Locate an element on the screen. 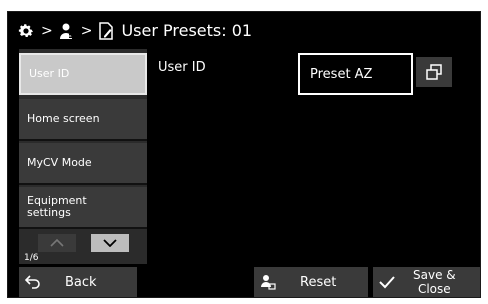 The height and width of the screenshot is (304, 488). sidebar-item-label: User ID is located at coordinates (49, 73).